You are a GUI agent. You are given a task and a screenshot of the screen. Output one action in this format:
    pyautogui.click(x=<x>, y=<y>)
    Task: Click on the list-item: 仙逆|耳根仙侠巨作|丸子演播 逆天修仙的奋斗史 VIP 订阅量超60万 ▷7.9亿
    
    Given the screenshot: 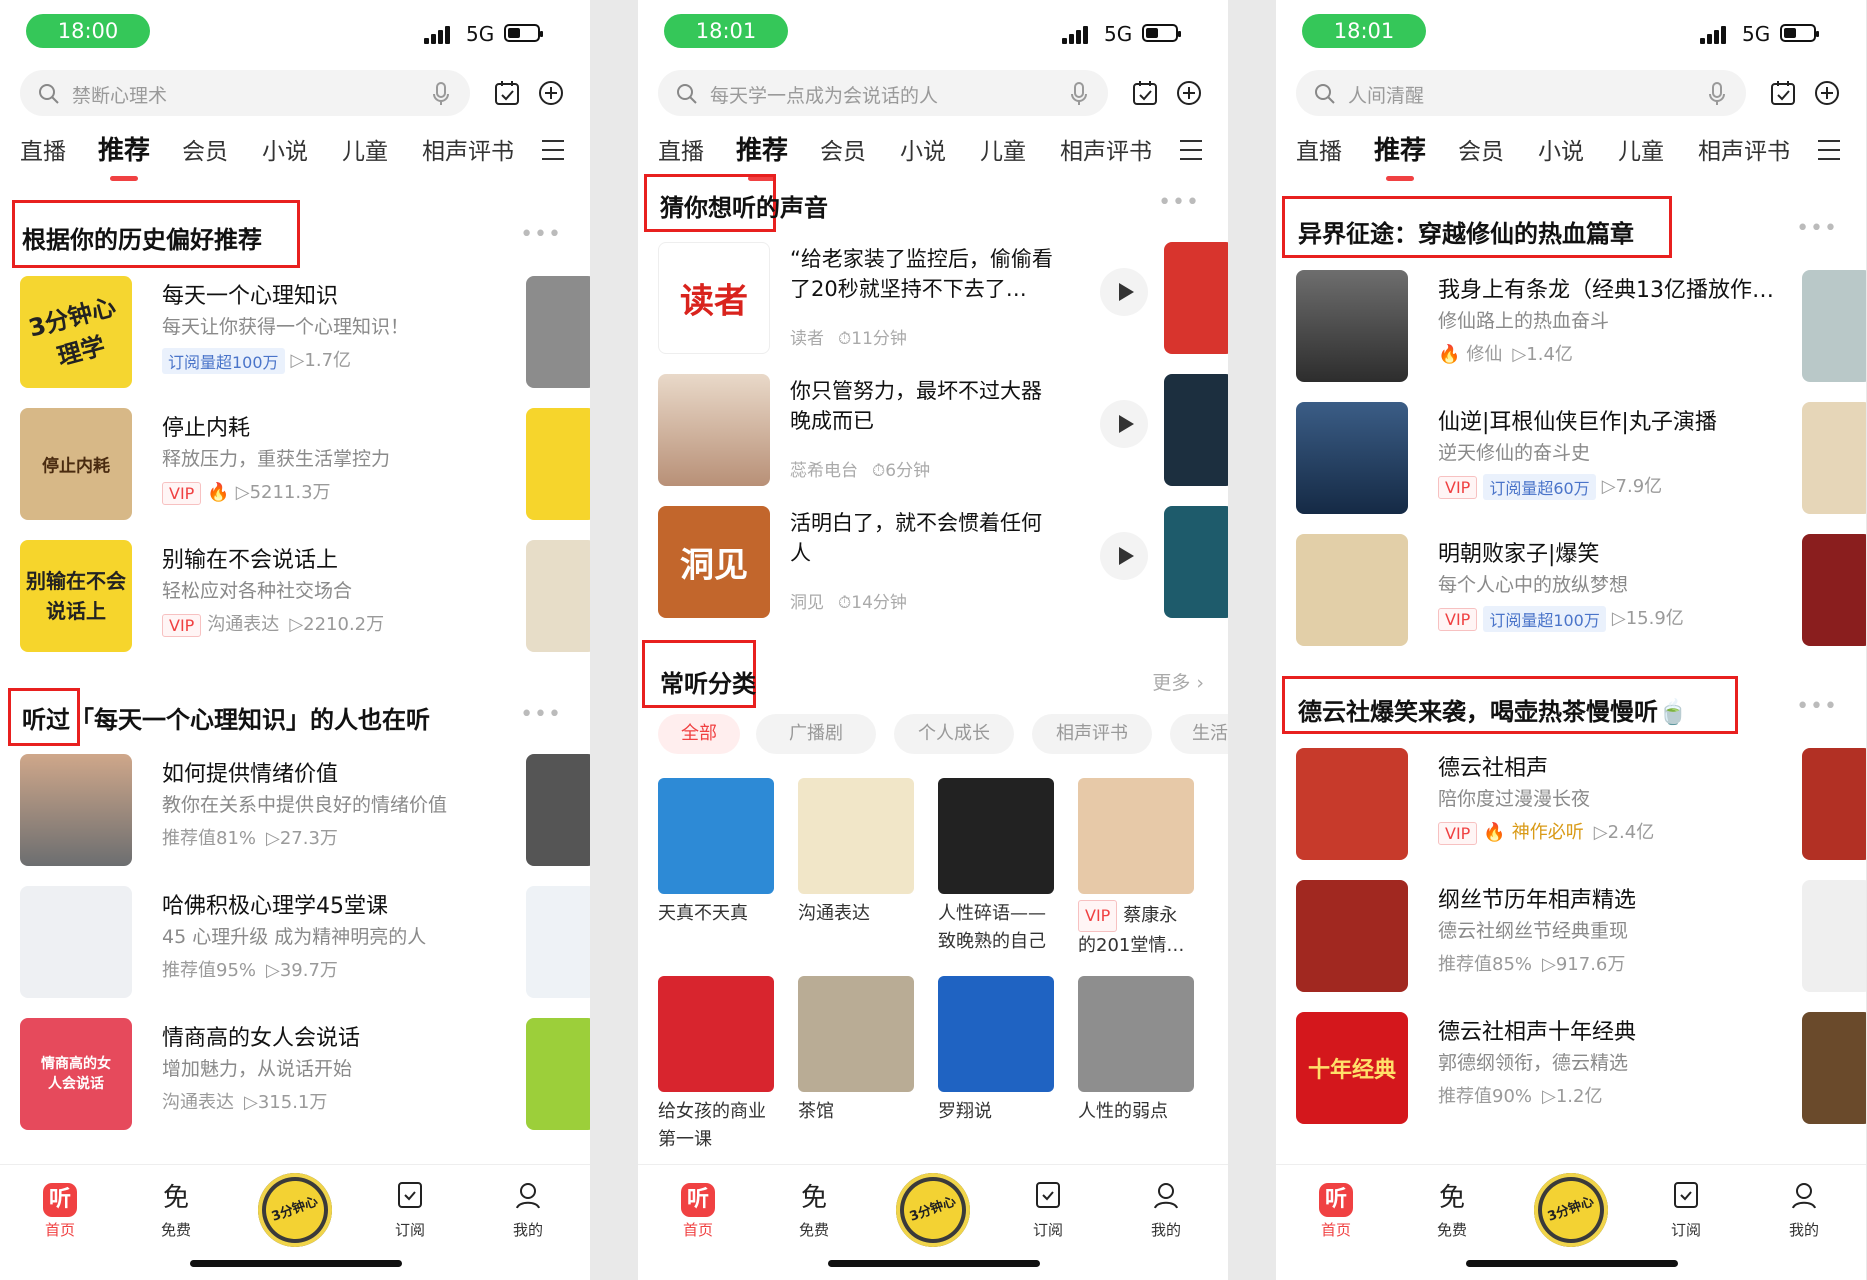 What is the action you would take?
    pyautogui.click(x=1581, y=461)
    